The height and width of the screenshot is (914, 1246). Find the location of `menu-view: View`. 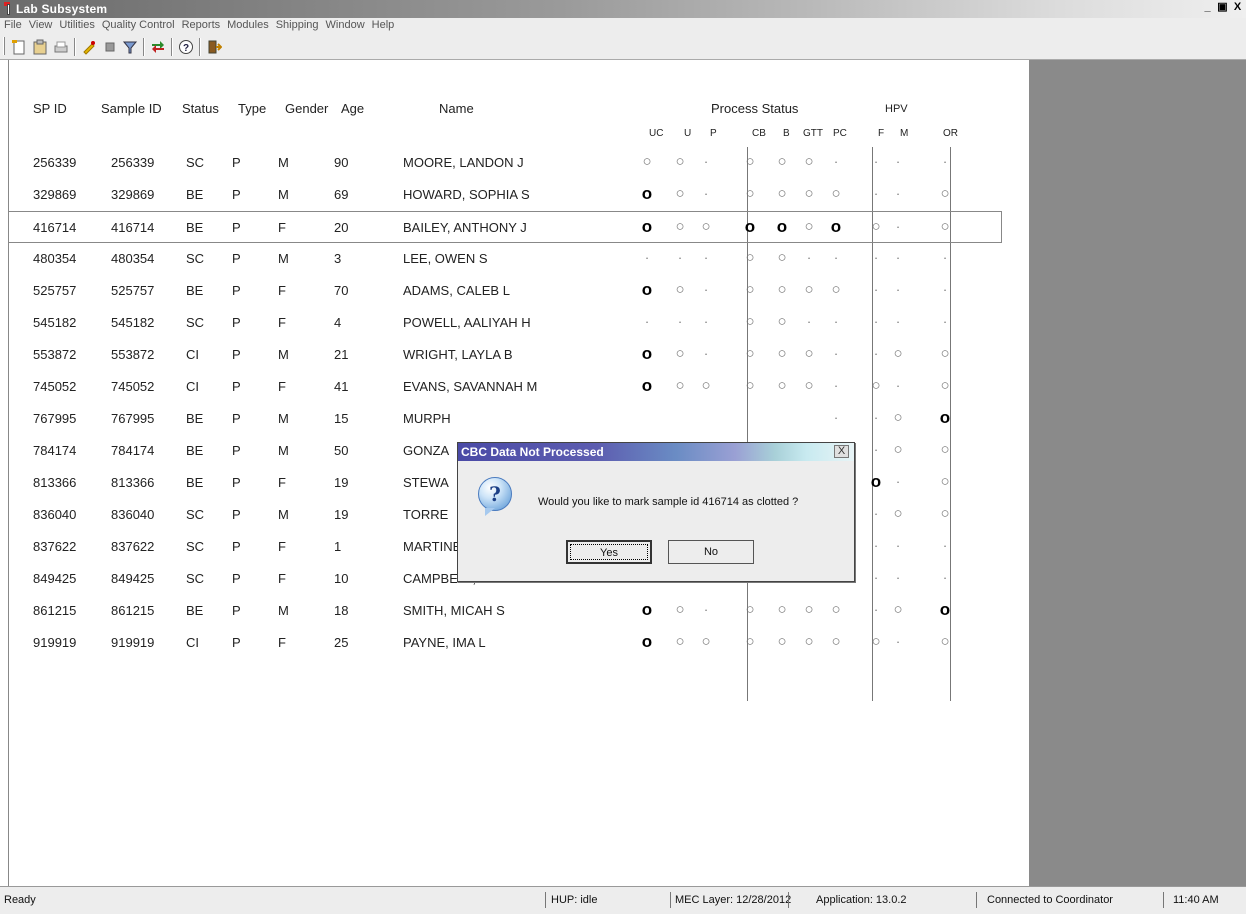

menu-view: View is located at coordinates (40, 24).